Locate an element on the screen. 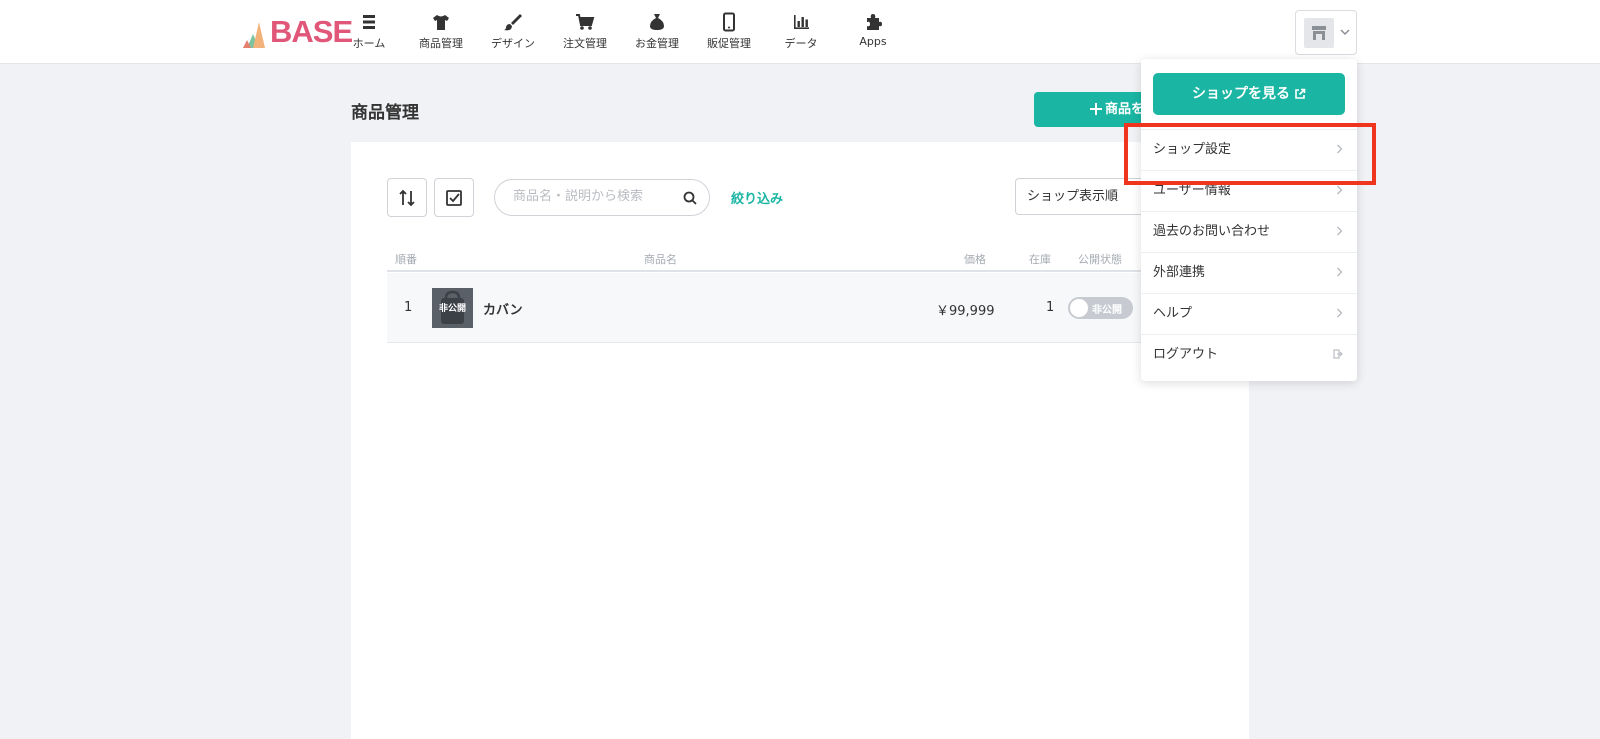 The image size is (1600, 739). logout-icon is located at coordinates (1338, 354).